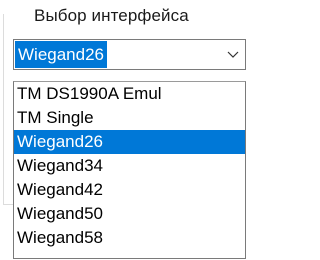 This screenshot has width=320, height=260. Describe the element at coordinates (129, 142) in the screenshot. I see `dropdown-option-wiegand26: Wiegand26` at that location.